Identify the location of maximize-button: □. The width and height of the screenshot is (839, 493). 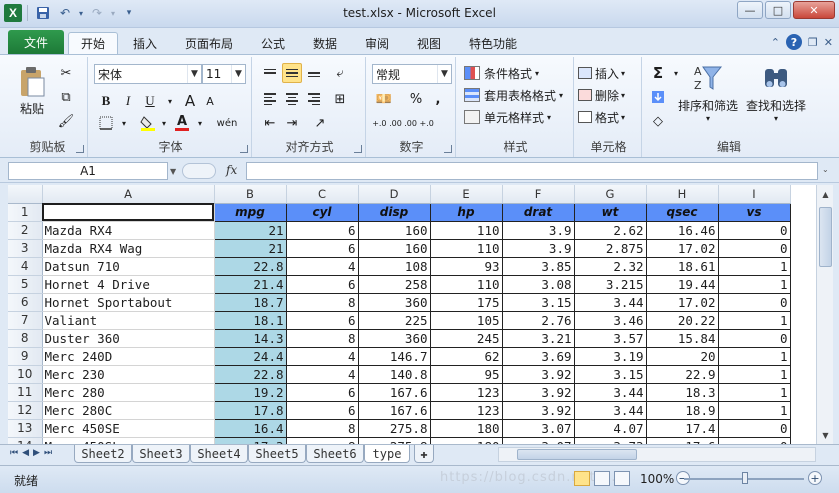
(778, 10).